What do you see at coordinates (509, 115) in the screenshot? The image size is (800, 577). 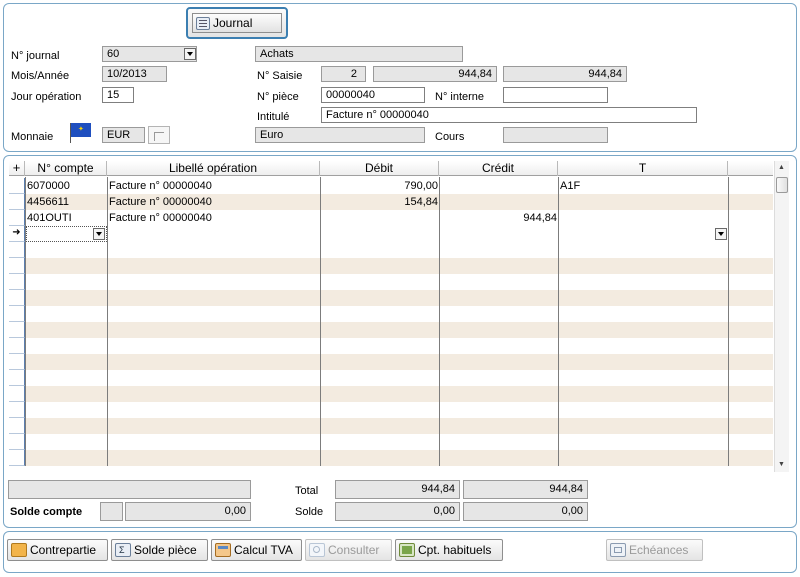 I see `intitule-input: Facture n° 00000040` at bounding box center [509, 115].